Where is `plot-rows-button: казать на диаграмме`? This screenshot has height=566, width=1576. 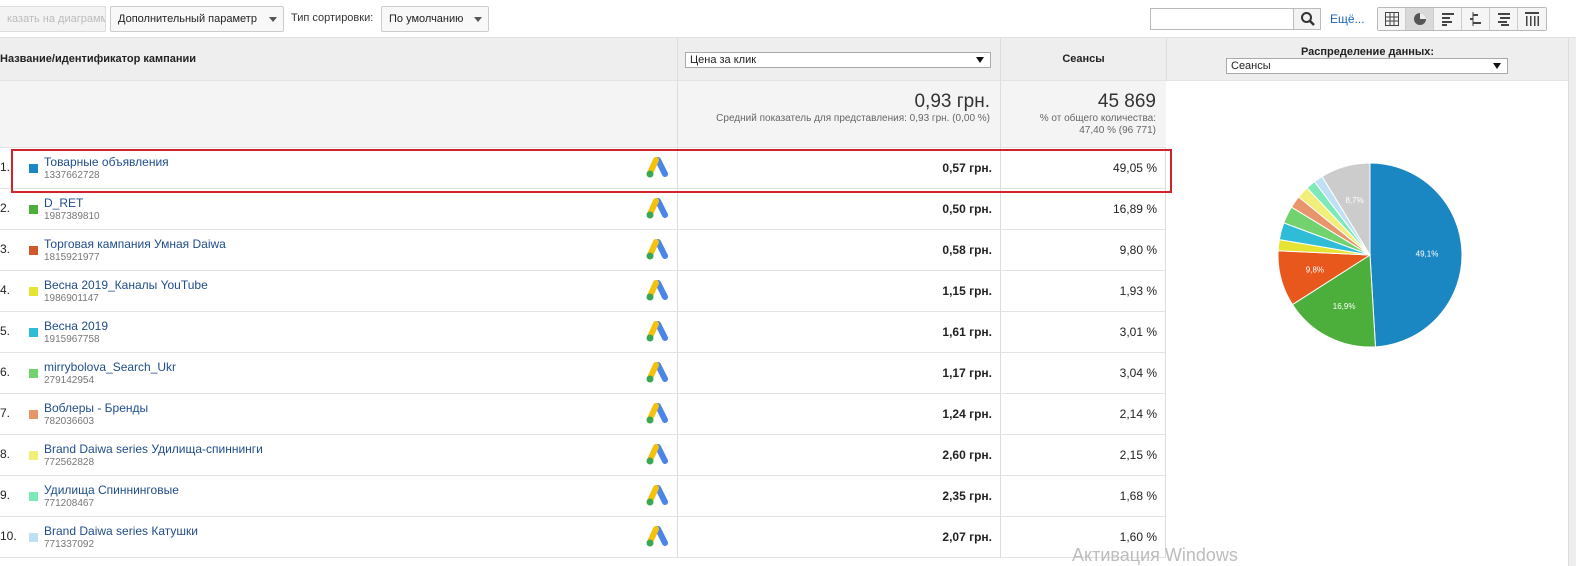
plot-rows-button: казать на диаграмме is located at coordinates (53, 19).